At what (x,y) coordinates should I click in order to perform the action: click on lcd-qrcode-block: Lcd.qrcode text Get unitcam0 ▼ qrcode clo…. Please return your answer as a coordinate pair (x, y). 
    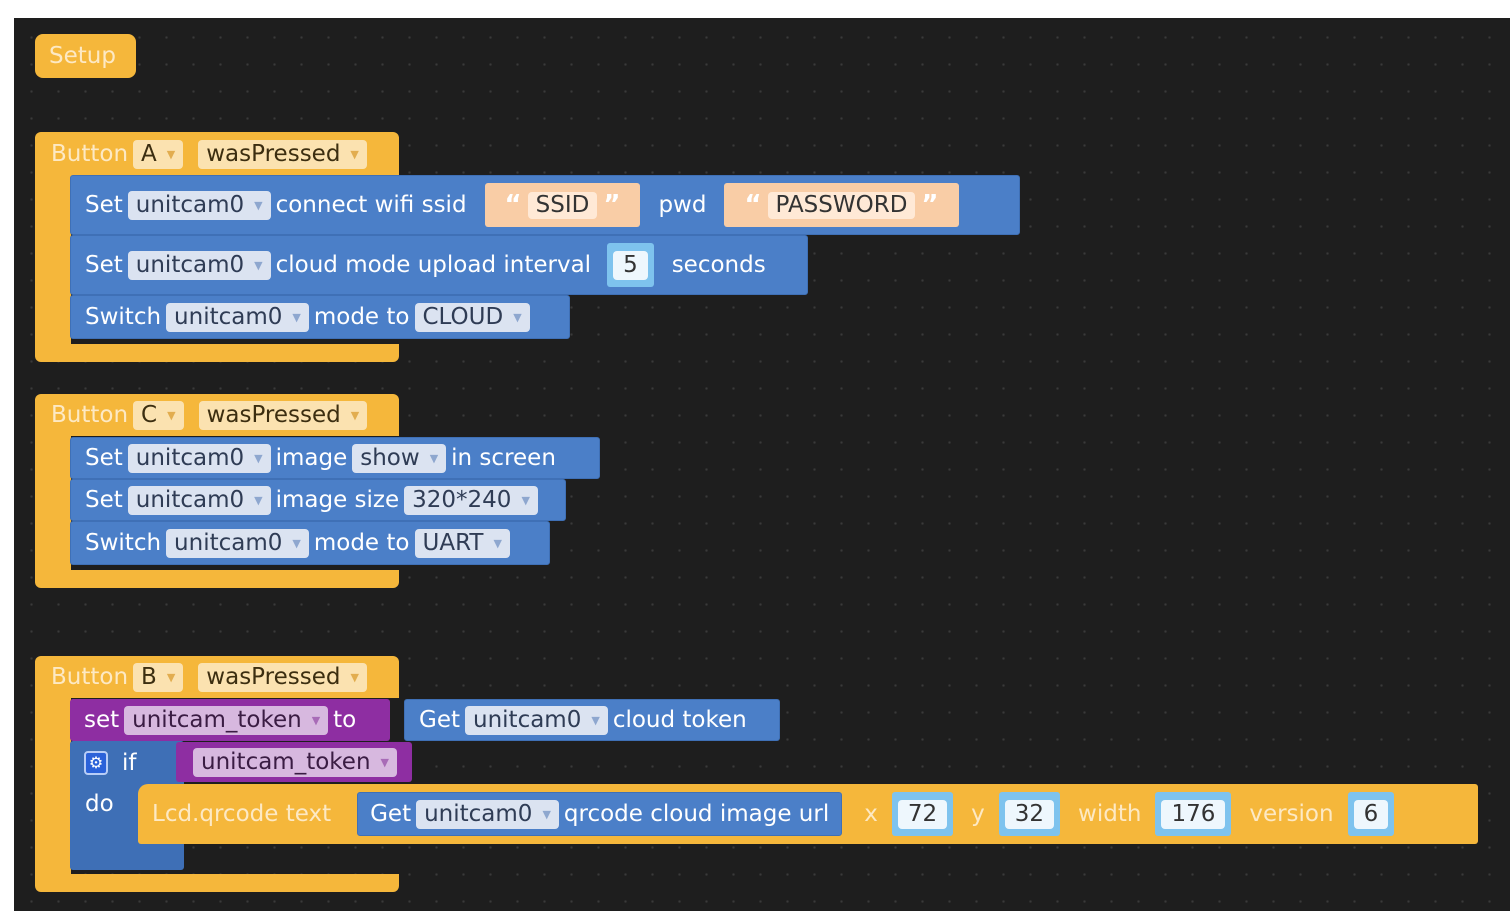
    Looking at the image, I should click on (808, 814).